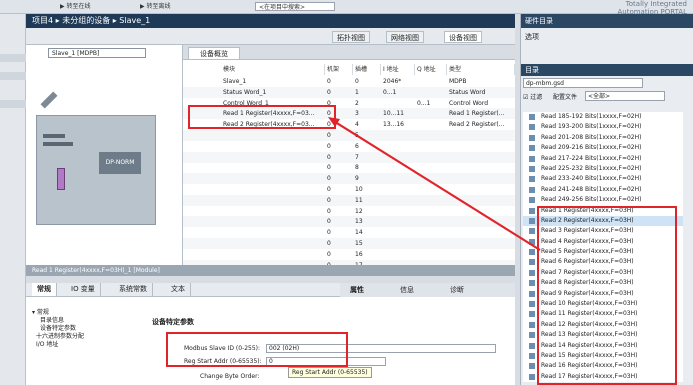  Describe the element at coordinates (262, 117) in the screenshot. I see `table-highlight-box` at that location.